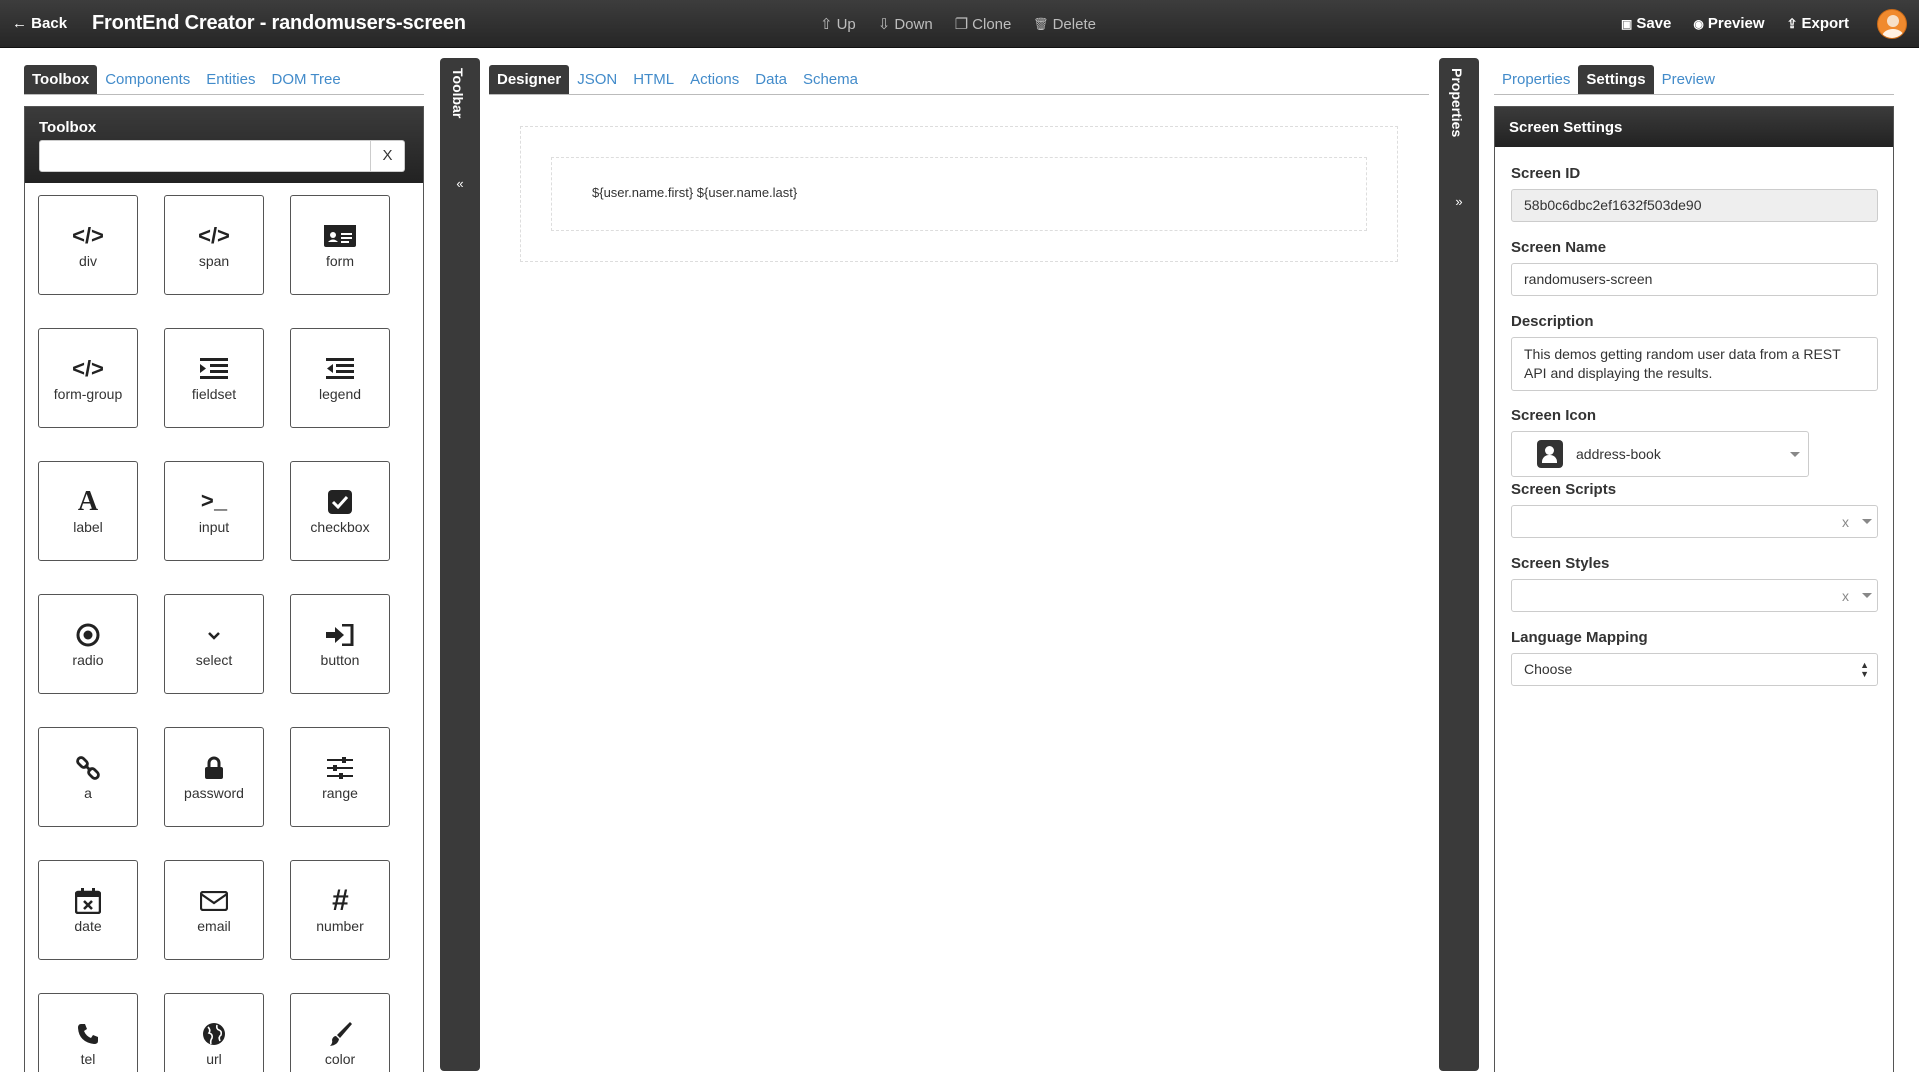  Describe the element at coordinates (1550, 454) in the screenshot. I see `address-book-icon` at that location.